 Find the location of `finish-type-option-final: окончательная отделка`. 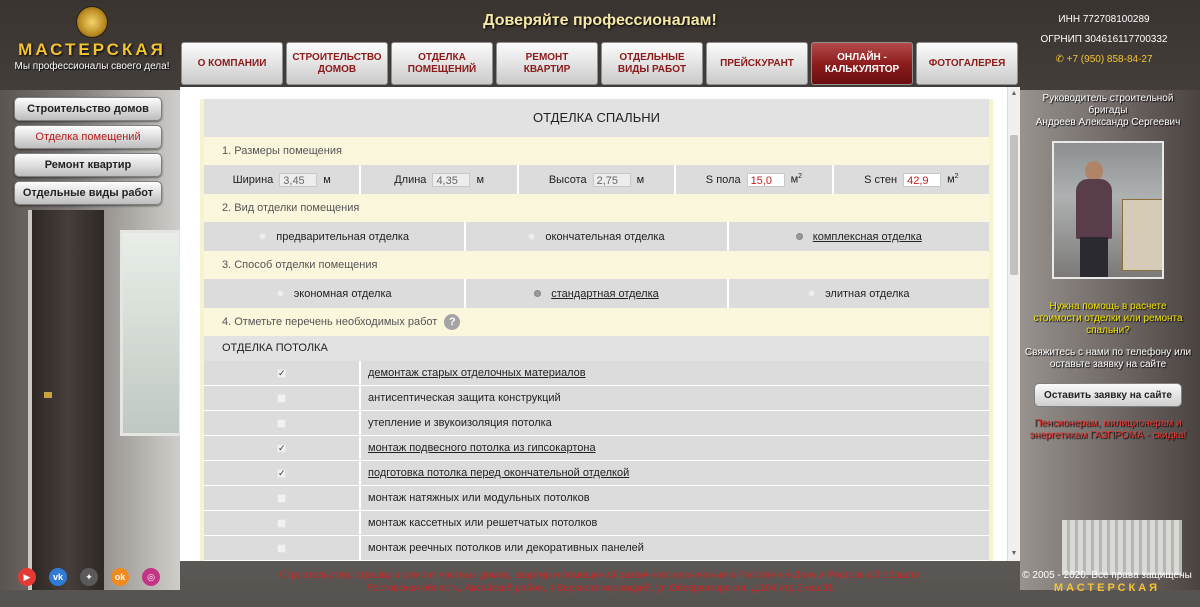

finish-type-option-final: окончательная отделка is located at coordinates (597, 236).